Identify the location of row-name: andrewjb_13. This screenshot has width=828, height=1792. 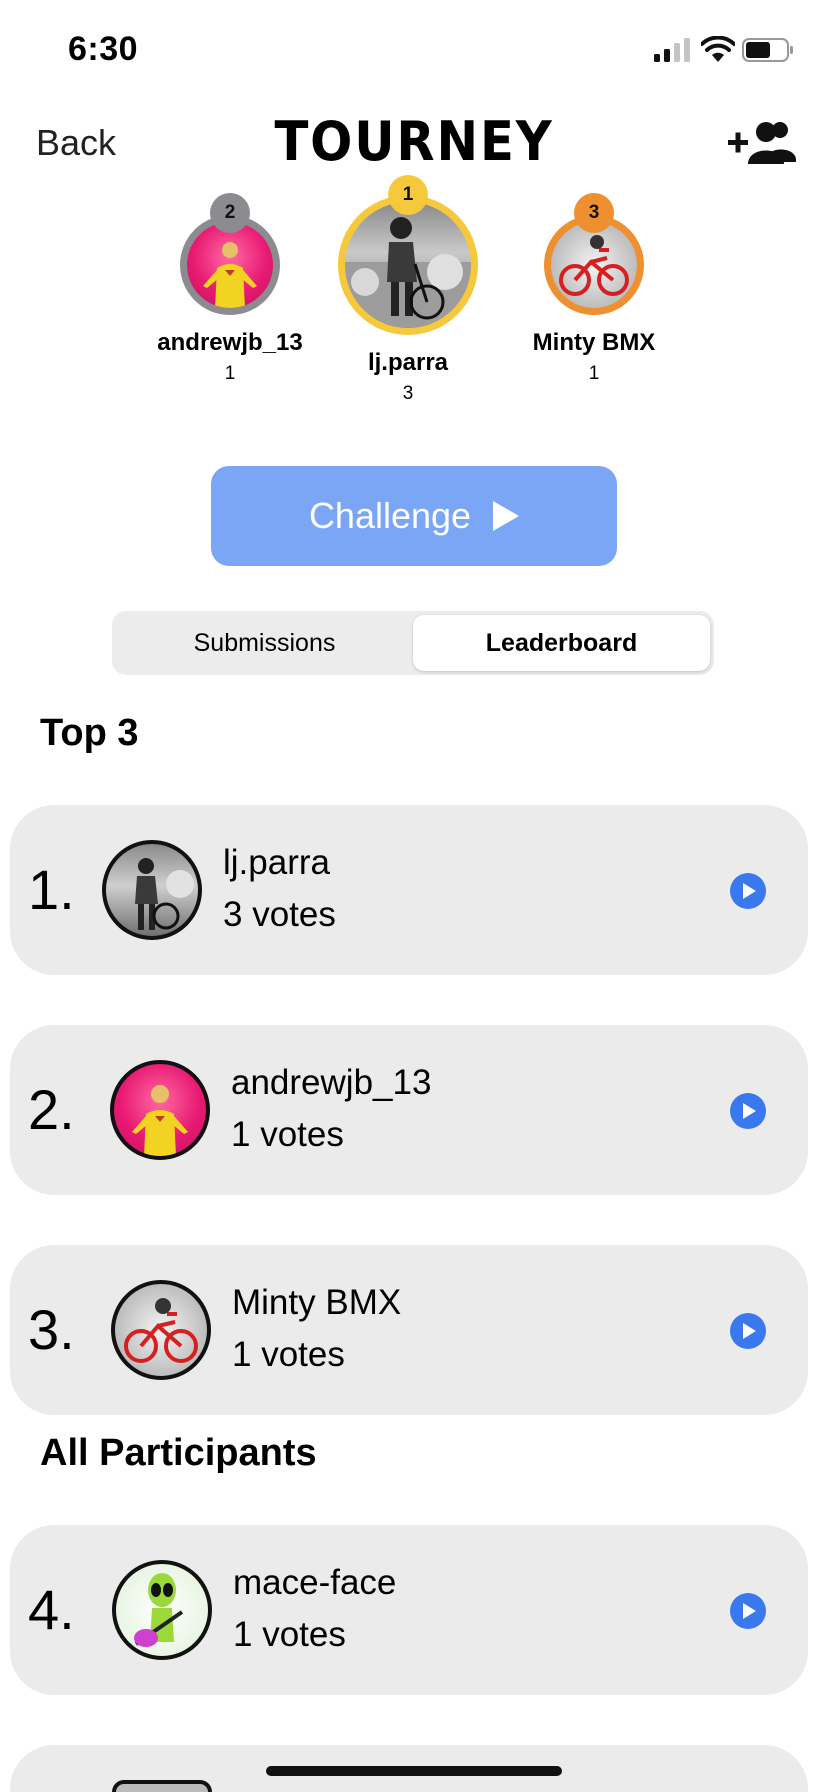
(331, 1082).